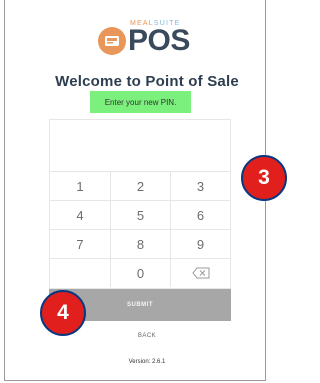  Describe the element at coordinates (264, 178) in the screenshot. I see `callout-badge-3: 3` at that location.